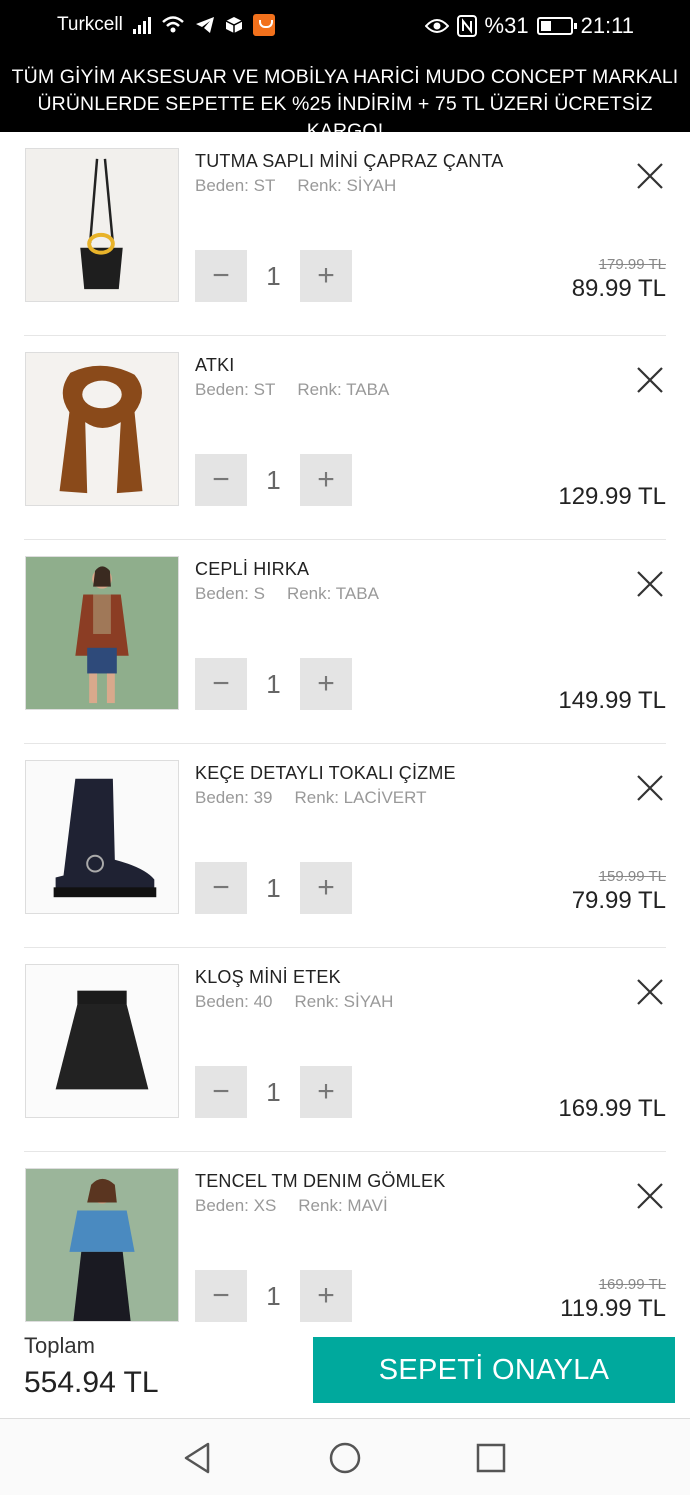  Describe the element at coordinates (506, 25) in the screenshot. I see `battery-percent: %31` at that location.